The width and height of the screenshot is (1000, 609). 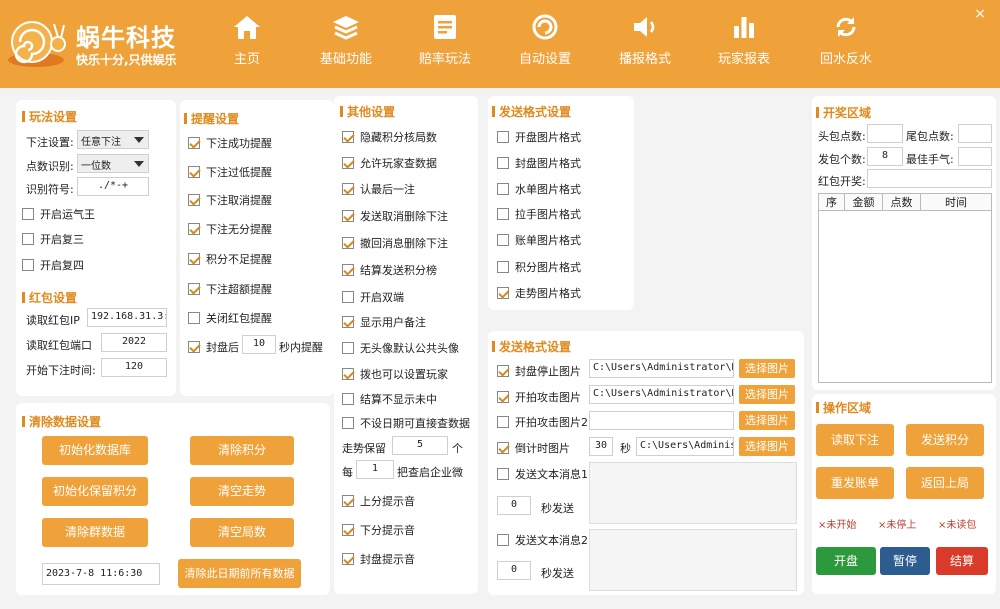 What do you see at coordinates (113, 139) in the screenshot?
I see `bet-select: 任意下注` at bounding box center [113, 139].